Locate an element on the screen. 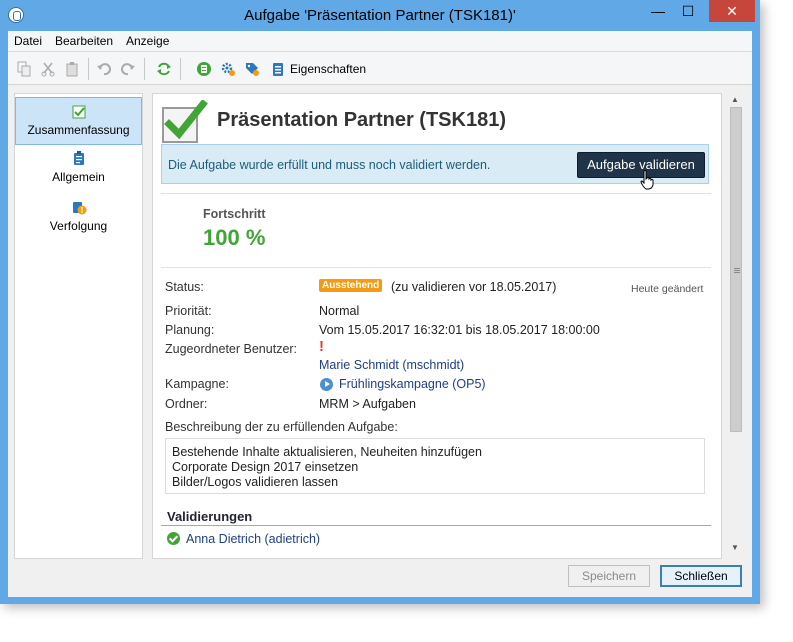 This screenshot has height=642, width=793. campaign-label: Kampagne: is located at coordinates (197, 384).